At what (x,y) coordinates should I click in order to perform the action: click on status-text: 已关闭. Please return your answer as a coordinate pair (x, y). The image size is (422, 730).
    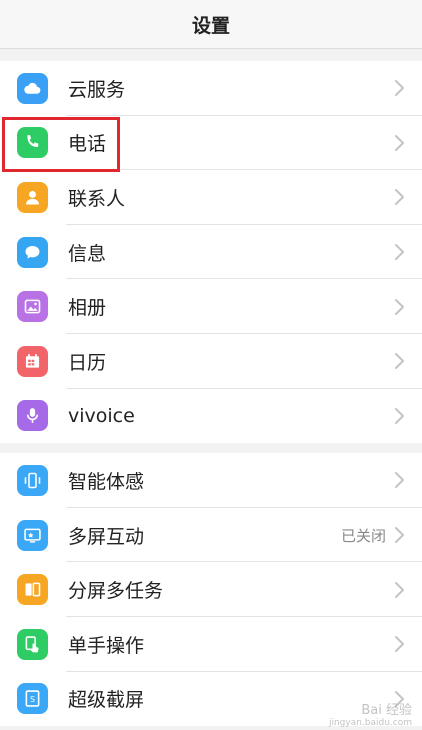
    Looking at the image, I should click on (363, 535).